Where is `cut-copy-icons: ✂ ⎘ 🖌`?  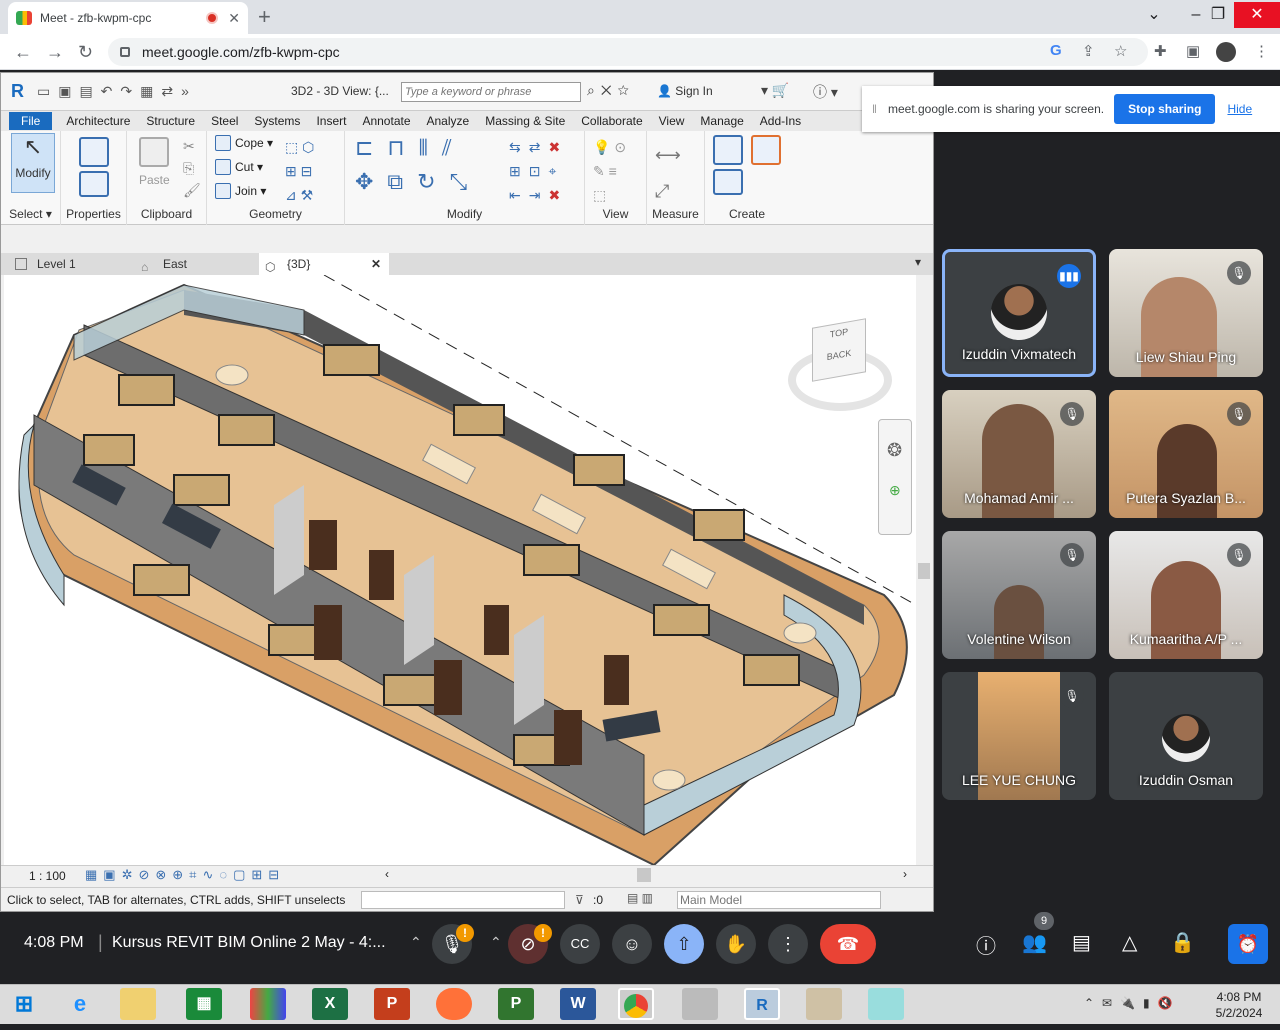 cut-copy-icons: ✂ ⎘ 🖌 is located at coordinates (192, 168).